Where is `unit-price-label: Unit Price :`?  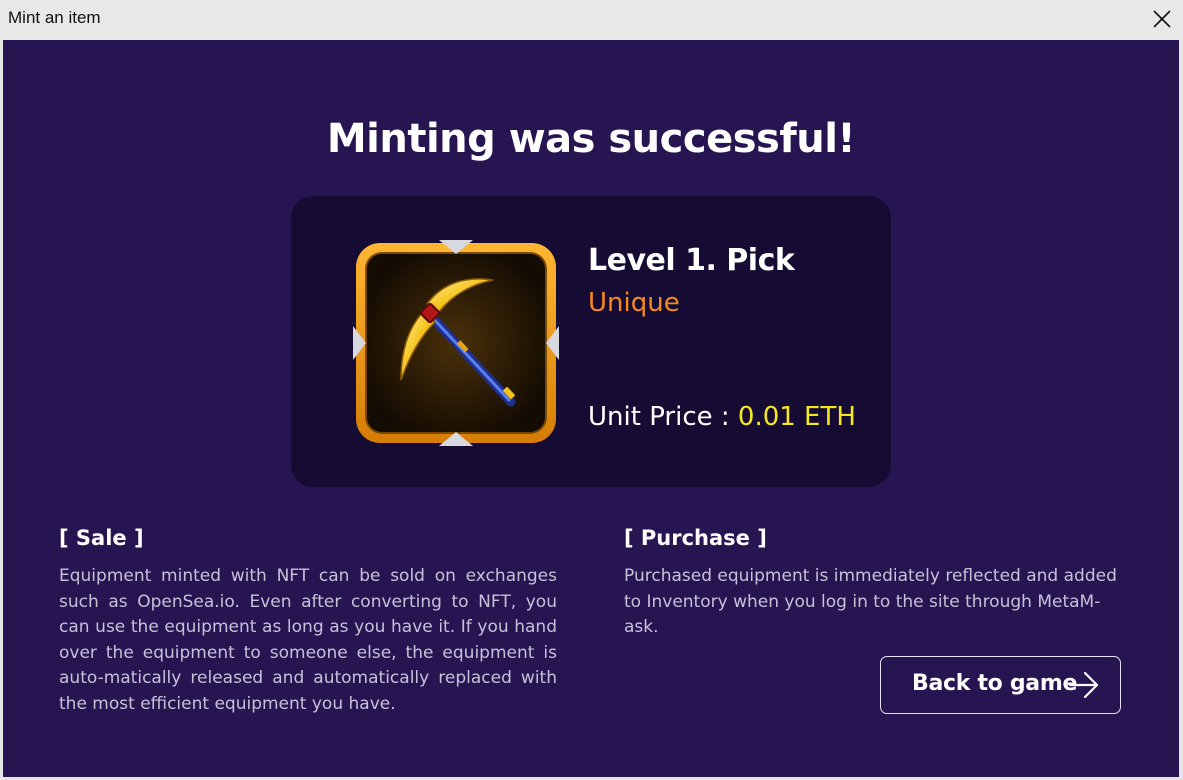 unit-price-label: Unit Price : is located at coordinates (663, 417).